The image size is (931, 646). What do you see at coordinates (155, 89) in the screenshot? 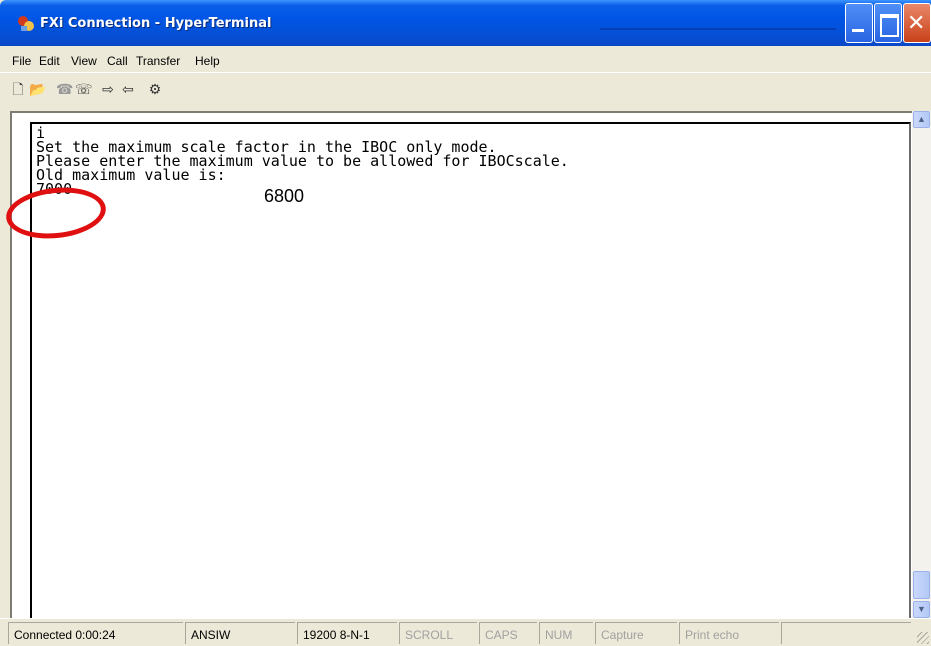
I see `properties-icon: ⚙` at bounding box center [155, 89].